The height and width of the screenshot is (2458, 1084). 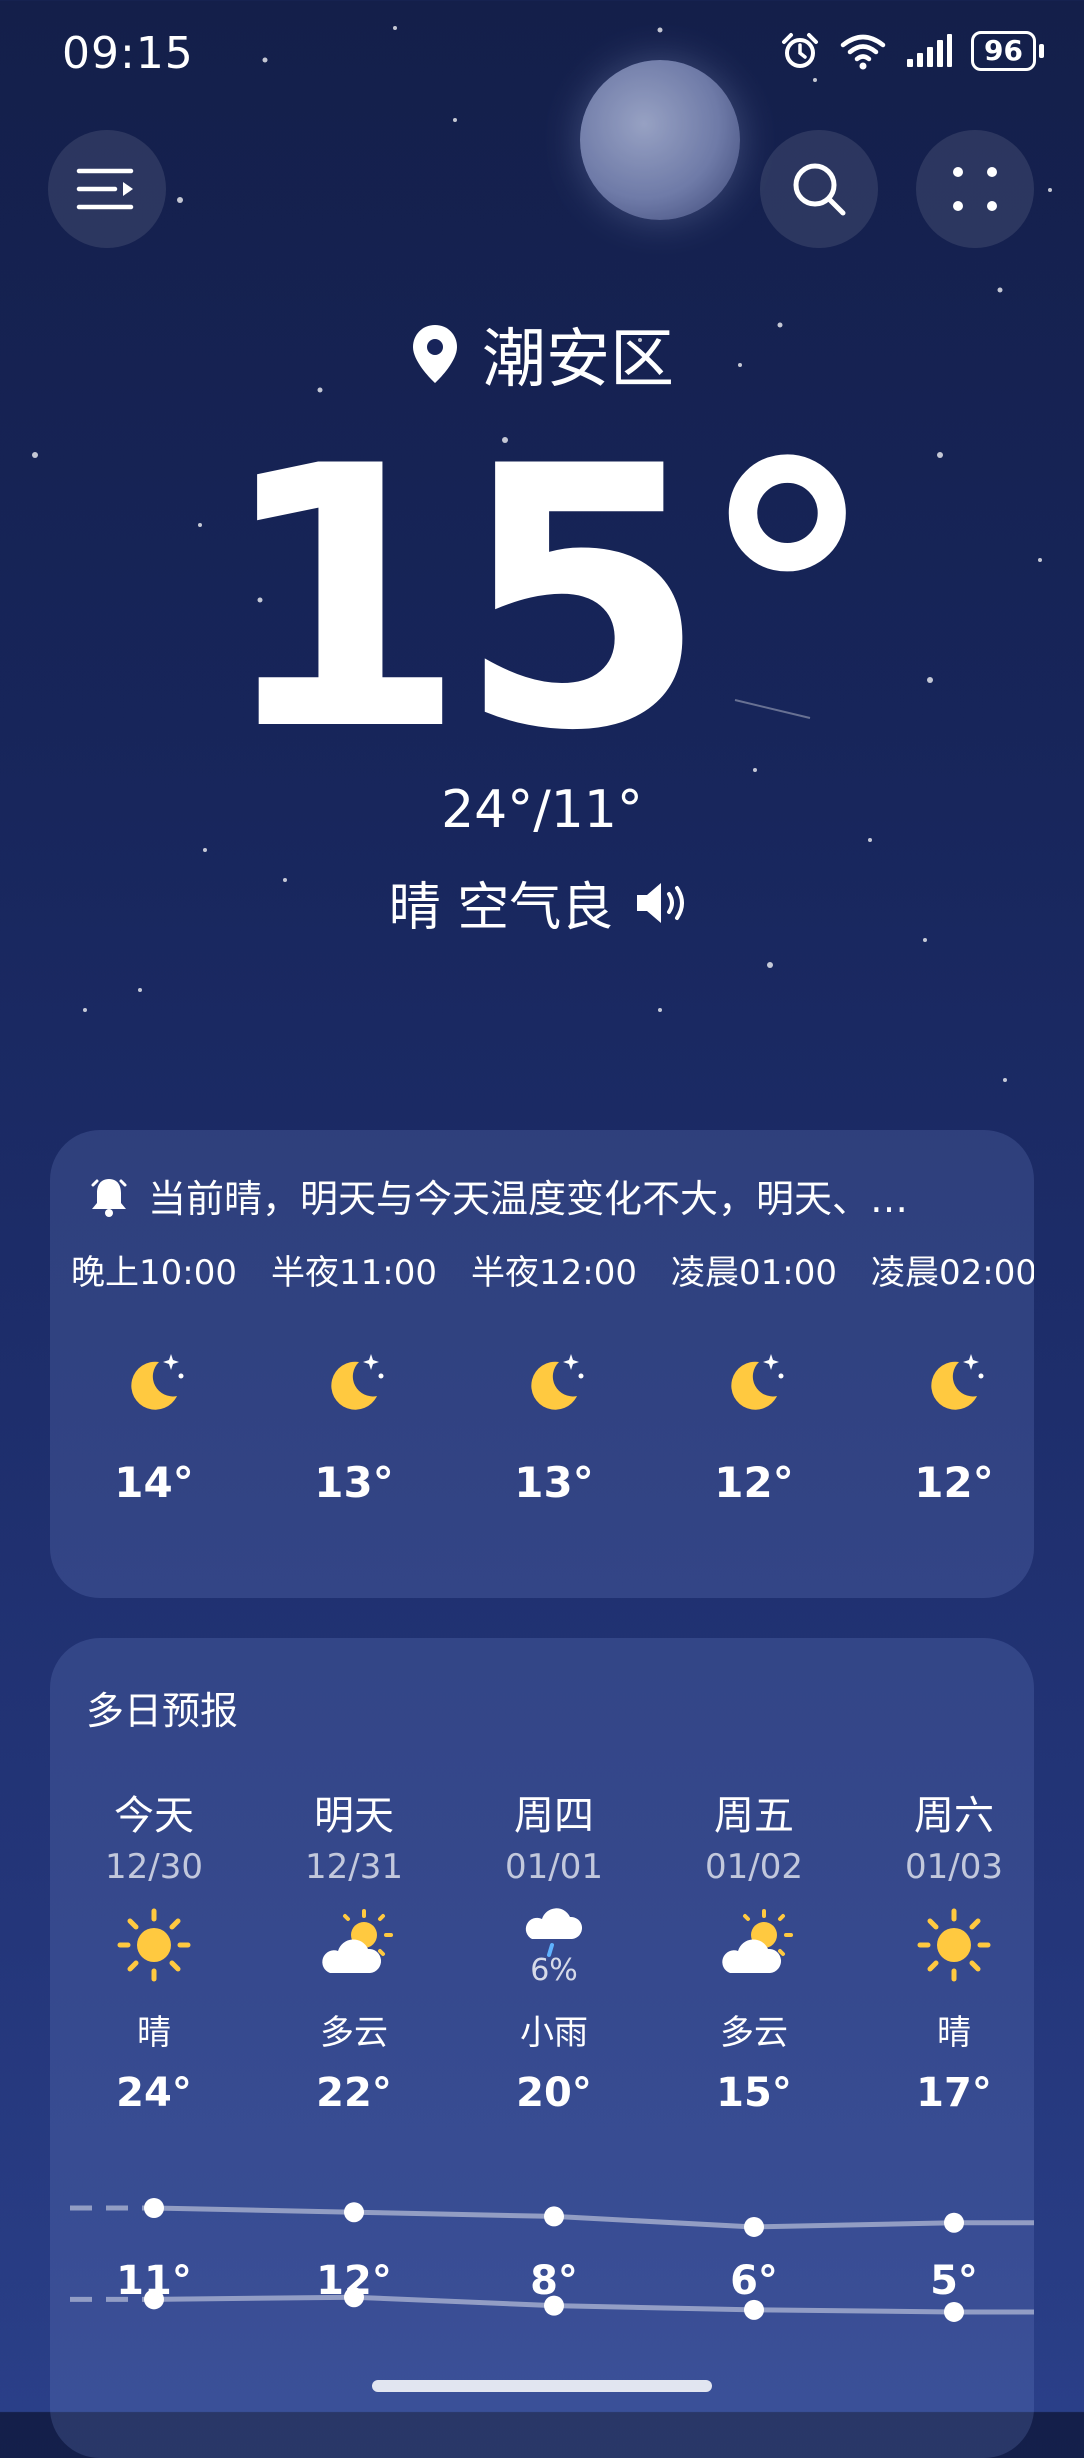 I want to click on status-icons: 96, so click(x=911, y=51).